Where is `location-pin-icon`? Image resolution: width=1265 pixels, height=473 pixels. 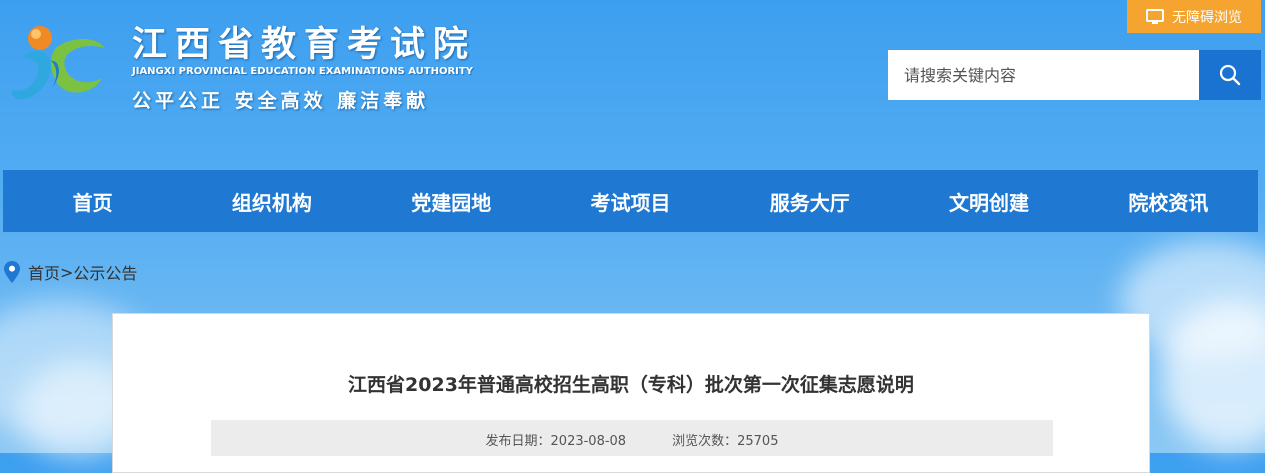
location-pin-icon is located at coordinates (12, 272).